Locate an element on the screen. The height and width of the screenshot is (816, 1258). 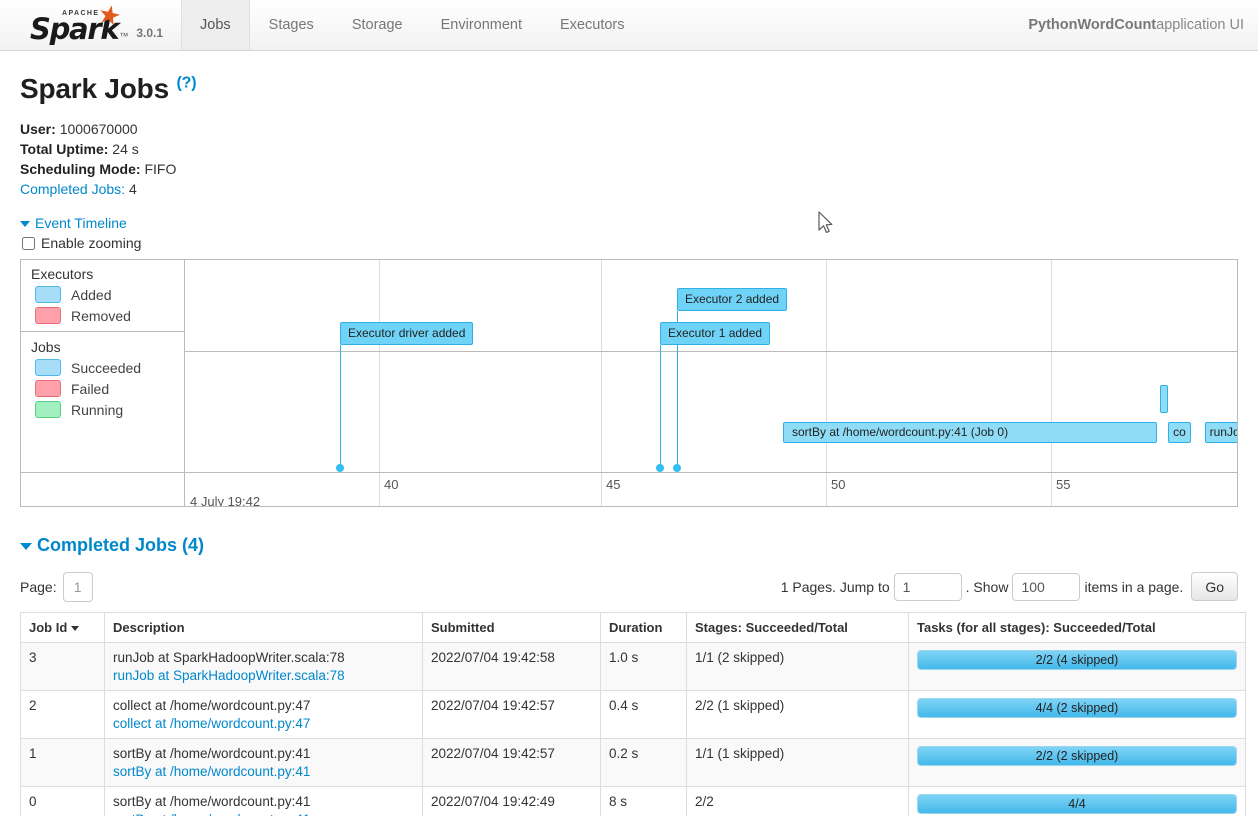
tab-jobs: Jobs is located at coordinates (215, 25).